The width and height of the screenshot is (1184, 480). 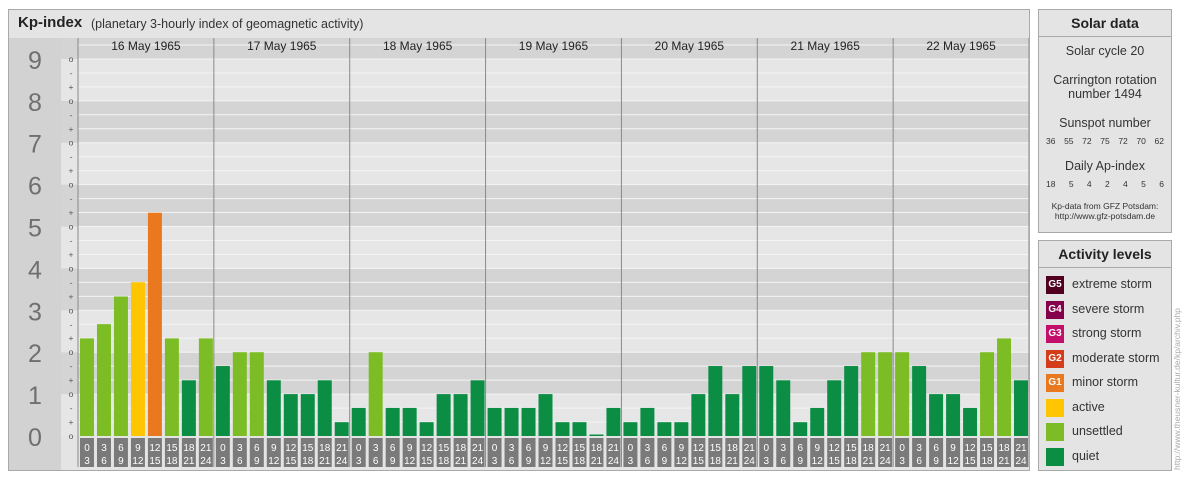 I want to click on date-label: 17 May 1965, so click(x=282, y=46).